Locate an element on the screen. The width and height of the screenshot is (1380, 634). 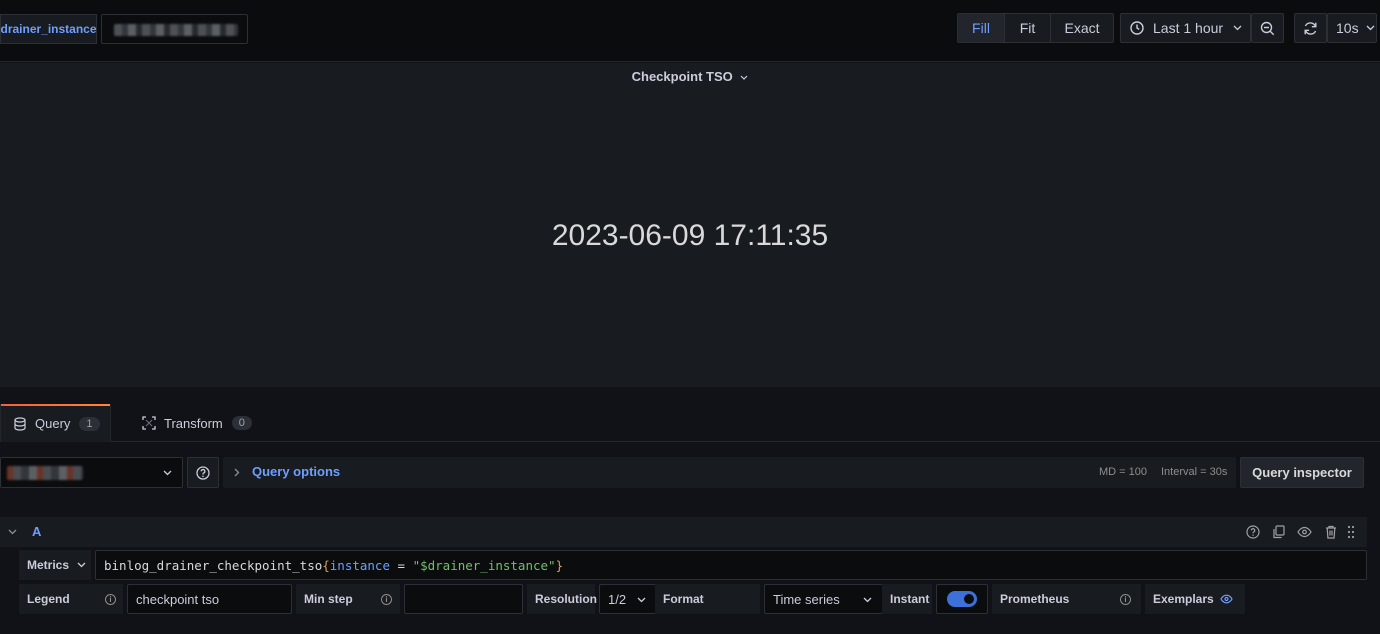
query-options-label: Query options is located at coordinates (296, 471).